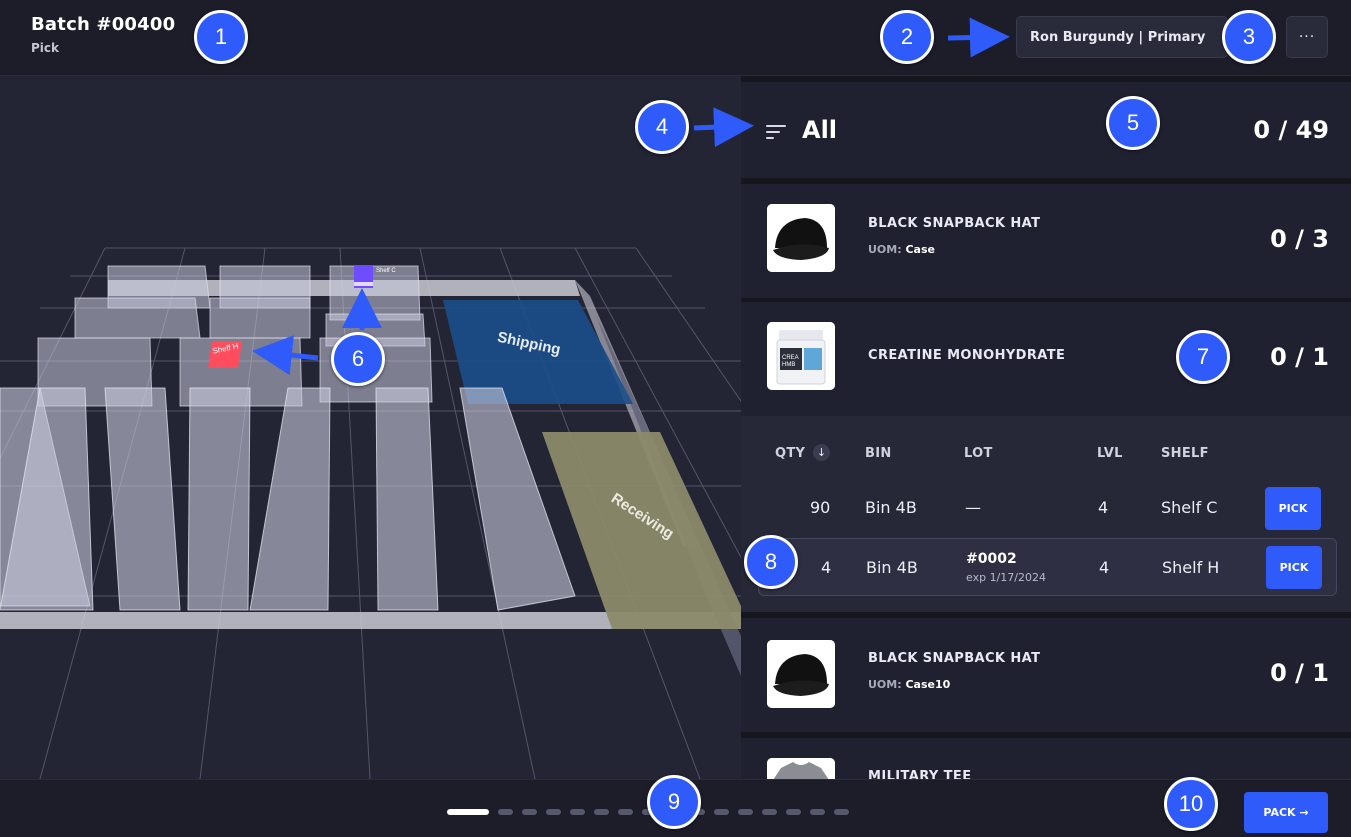  I want to click on bin-lot: #0002, so click(991, 559).